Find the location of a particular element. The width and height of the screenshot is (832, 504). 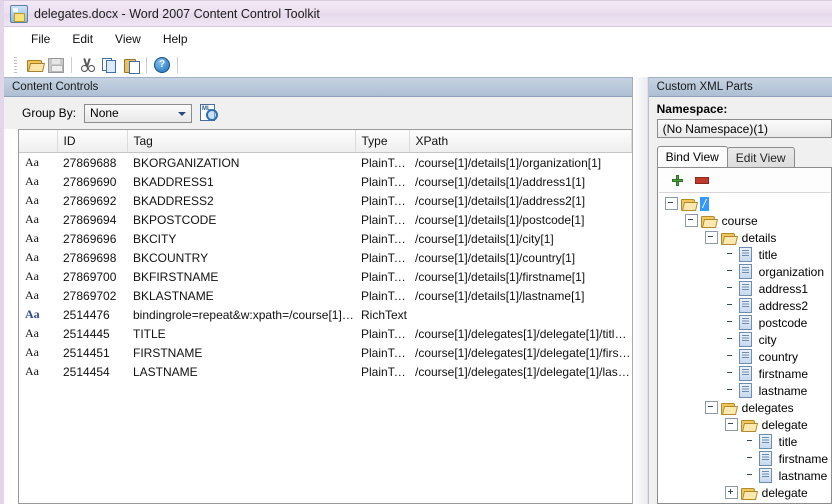

col-header-xpath: XPath is located at coordinates (520, 141).